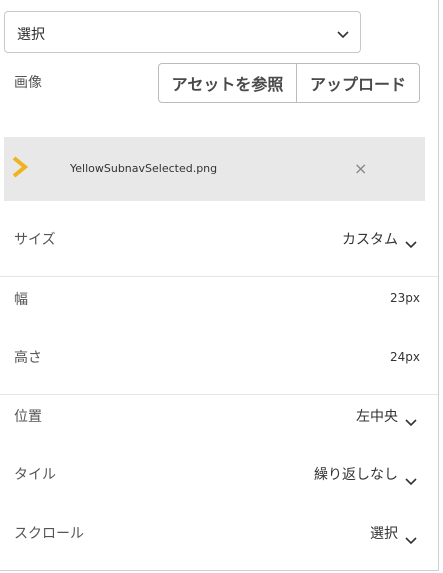 The height and width of the screenshot is (573, 443). I want to click on chevron-right-icon, so click(20, 169).